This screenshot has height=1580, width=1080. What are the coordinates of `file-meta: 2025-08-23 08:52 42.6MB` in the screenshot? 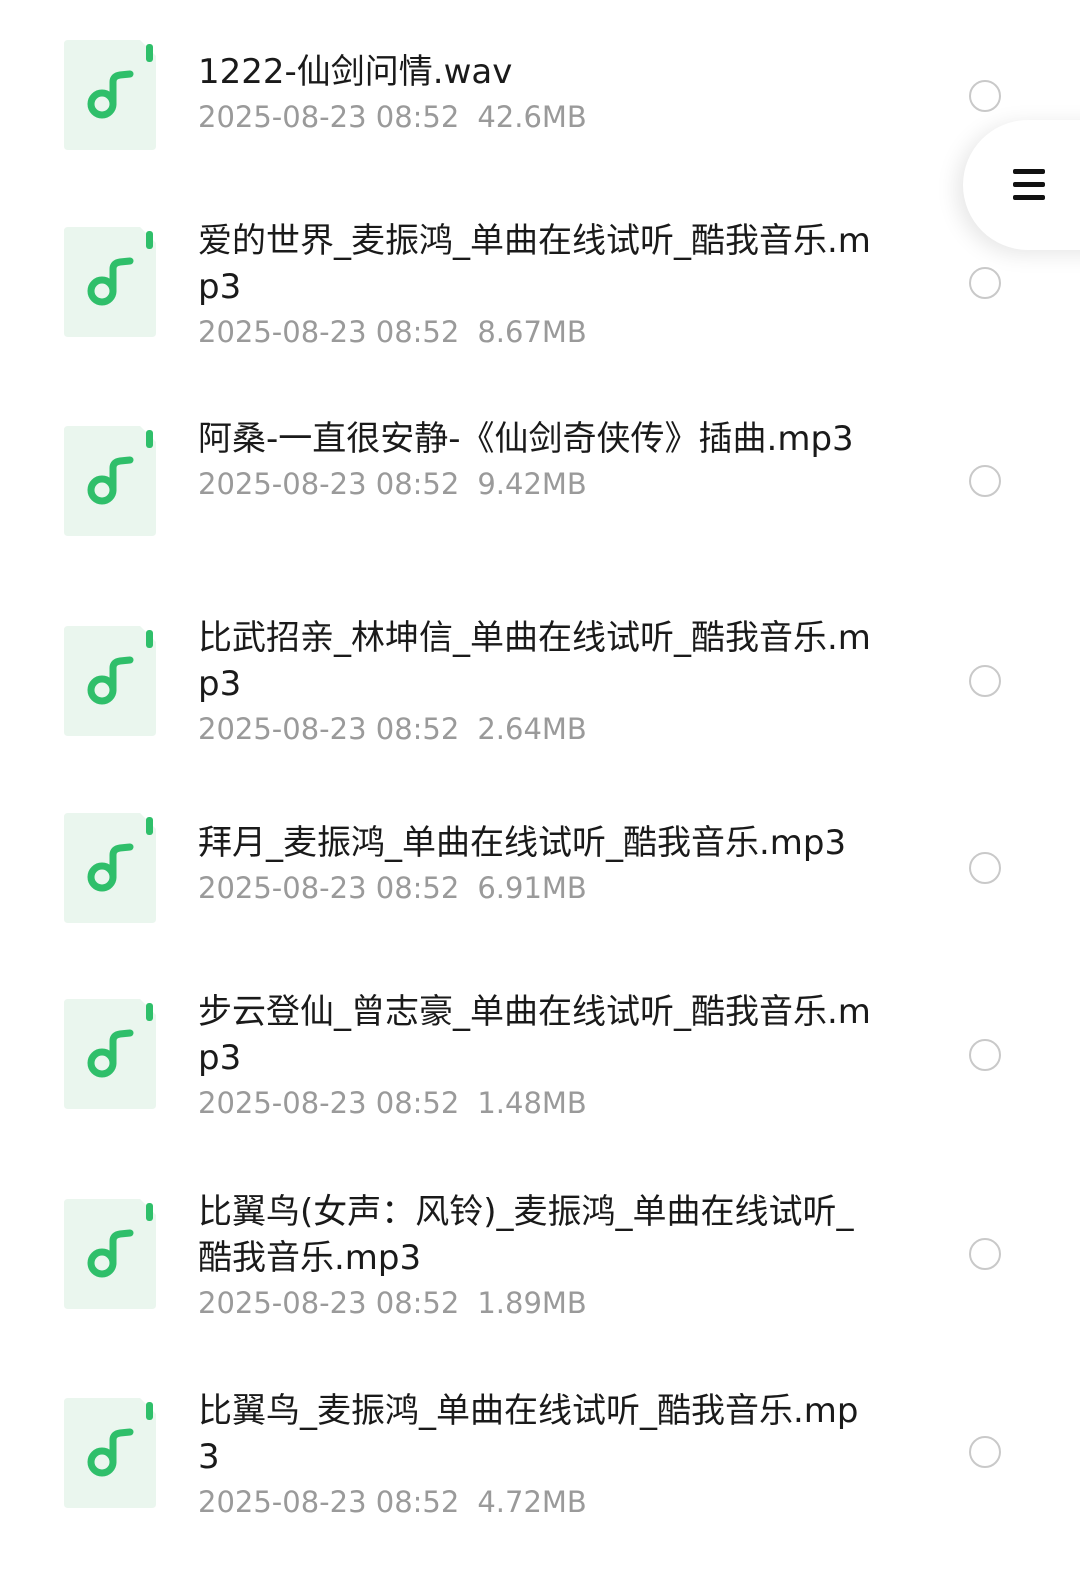 It's located at (538, 117).